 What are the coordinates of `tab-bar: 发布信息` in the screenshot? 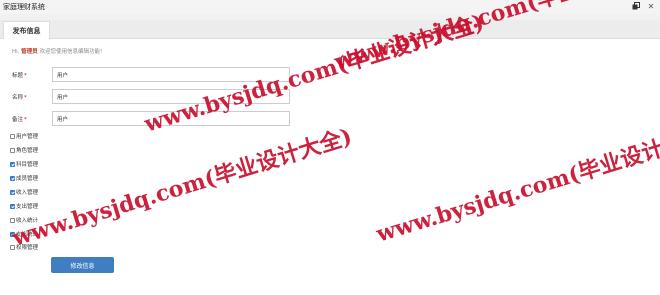 It's located at (330, 30).